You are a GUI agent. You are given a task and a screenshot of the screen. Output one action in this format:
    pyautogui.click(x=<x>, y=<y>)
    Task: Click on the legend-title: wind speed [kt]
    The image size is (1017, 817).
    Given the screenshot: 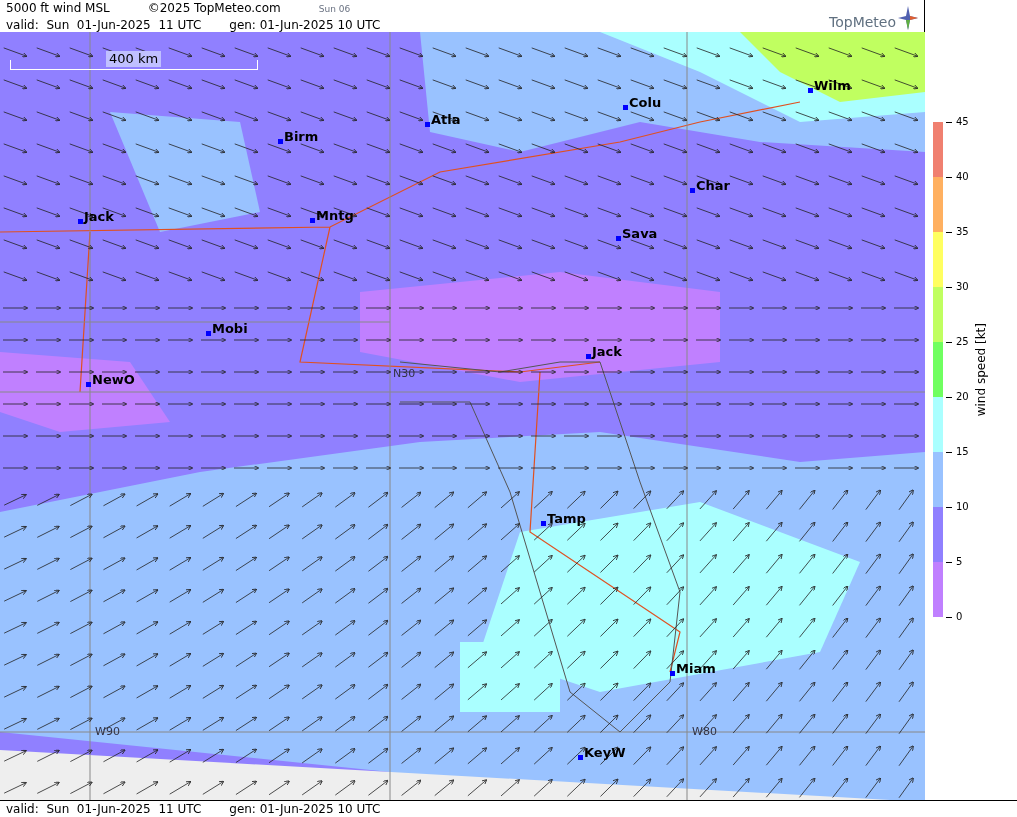 What is the action you would take?
    pyautogui.click(x=980, y=369)
    